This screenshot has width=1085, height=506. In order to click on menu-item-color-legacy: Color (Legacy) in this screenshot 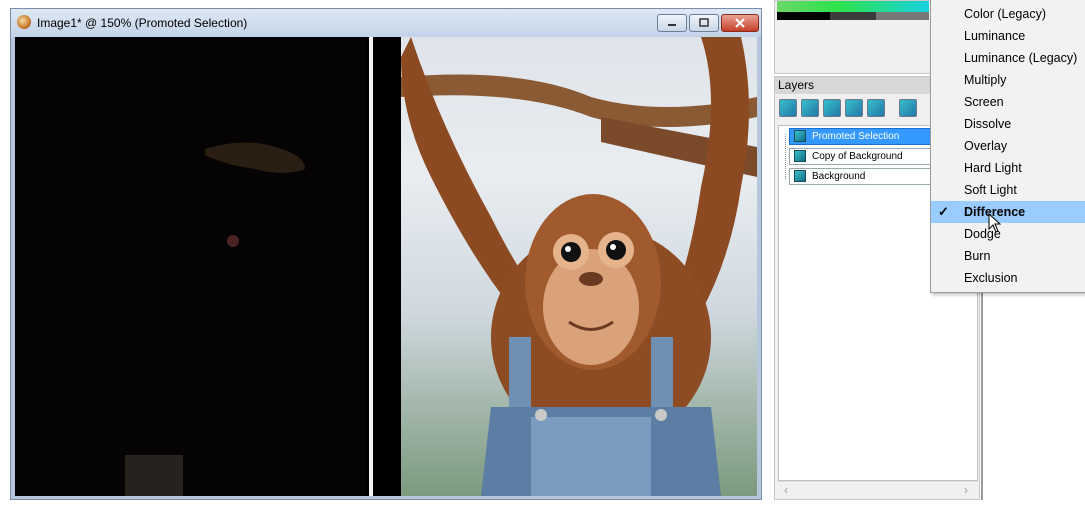, I will do `click(1008, 14)`.